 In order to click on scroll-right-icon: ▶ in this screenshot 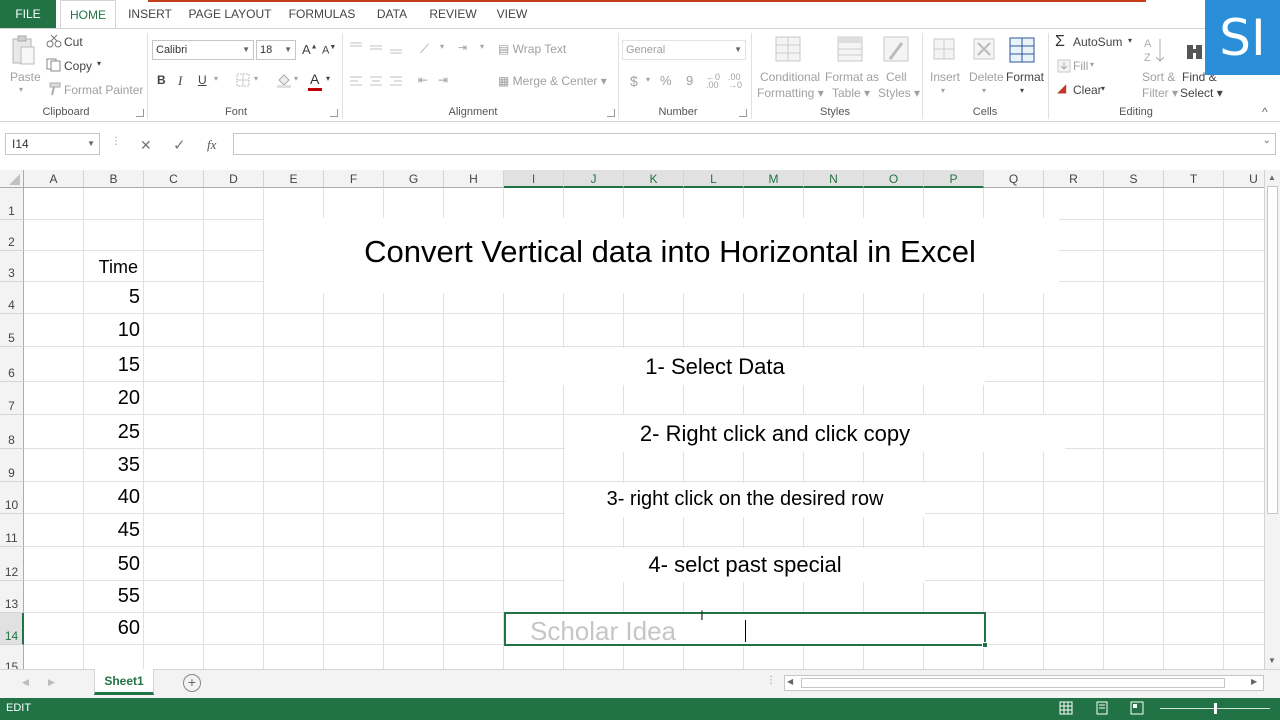, I will do `click(1254, 681)`.